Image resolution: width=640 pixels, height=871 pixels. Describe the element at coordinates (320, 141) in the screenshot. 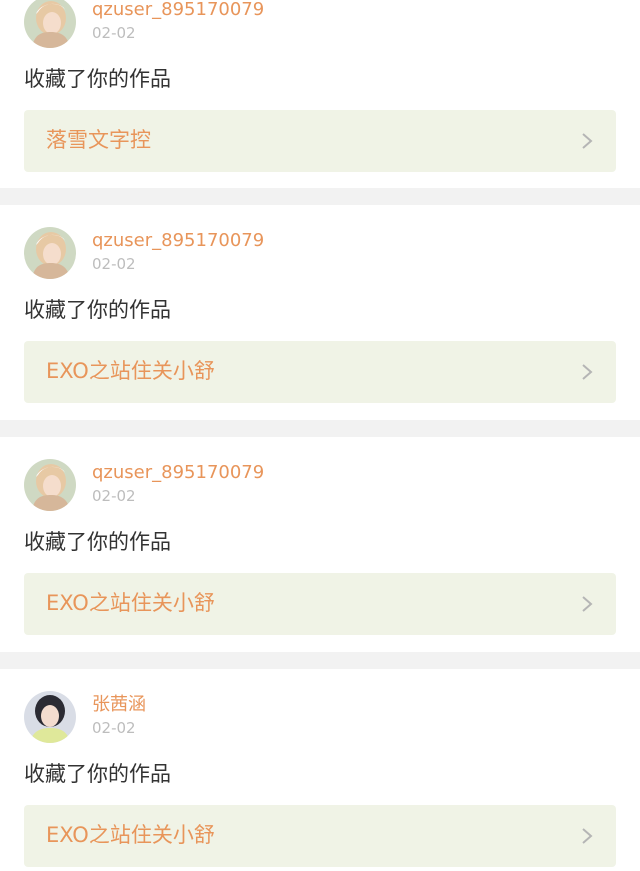

I see `work-link: 落雪文字控` at that location.